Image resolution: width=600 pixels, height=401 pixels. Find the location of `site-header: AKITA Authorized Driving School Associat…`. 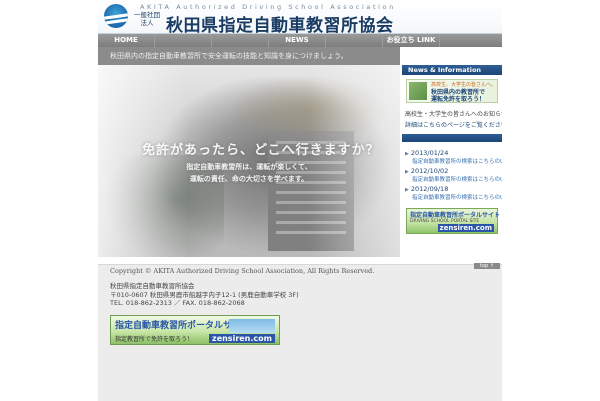

site-header: AKITA Authorized Driving School Associat… is located at coordinates (300, 18).